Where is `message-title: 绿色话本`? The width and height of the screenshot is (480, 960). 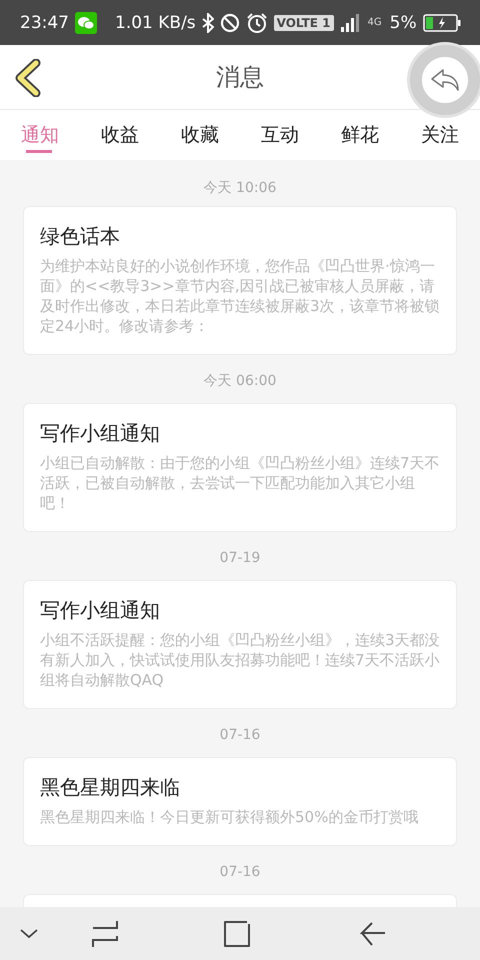 message-title: 绿色话本 is located at coordinates (80, 236).